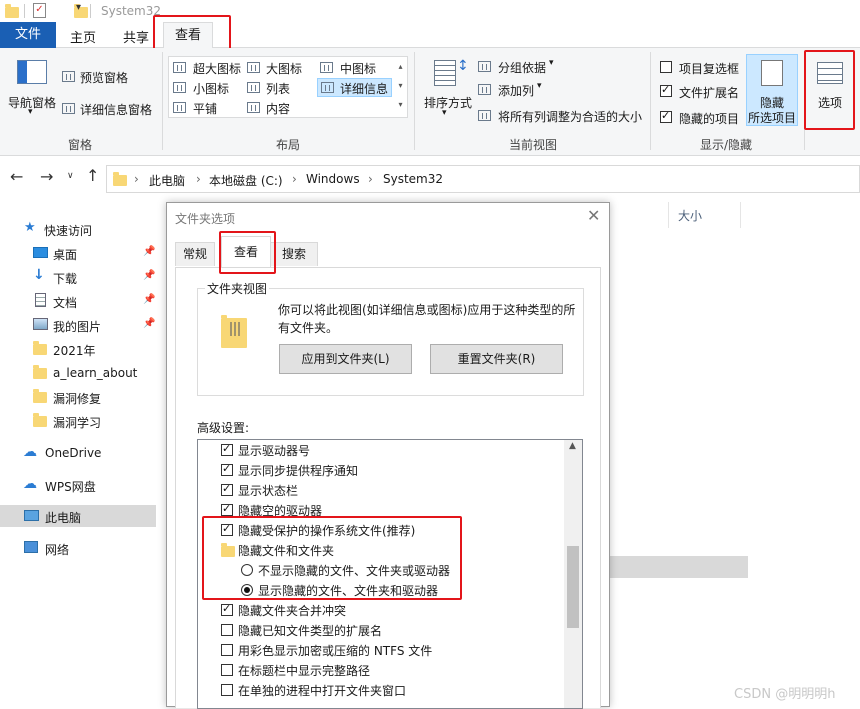 The height and width of the screenshot is (709, 860). I want to click on details-pane-button: 详细信息窗格, so click(112, 109).